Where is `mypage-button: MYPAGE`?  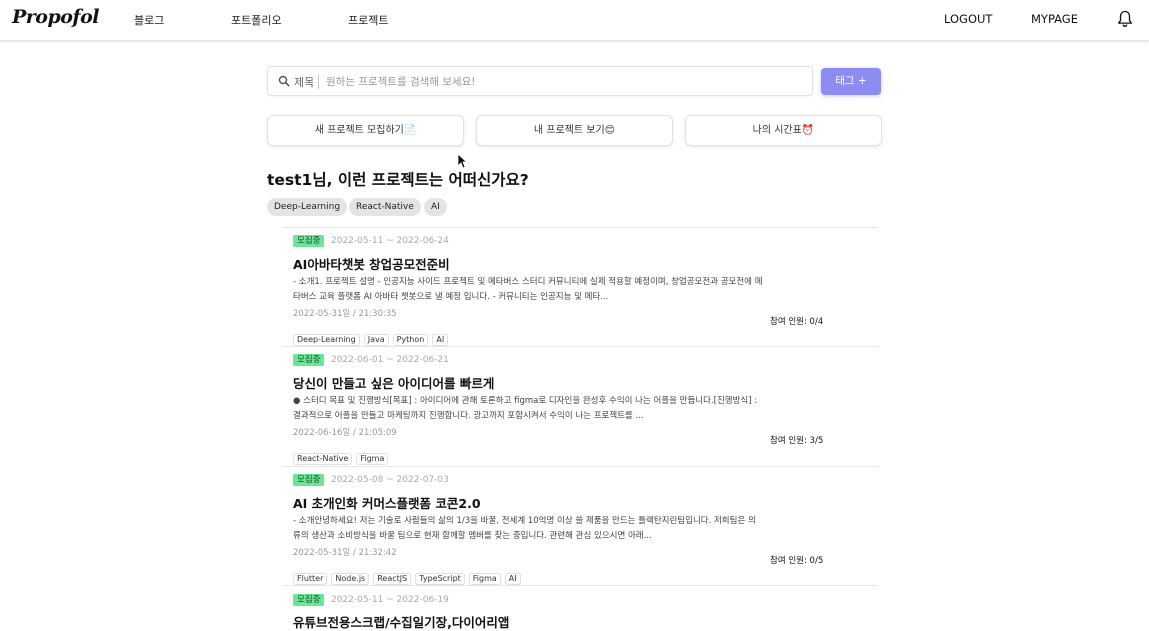
mypage-button: MYPAGE is located at coordinates (1054, 19).